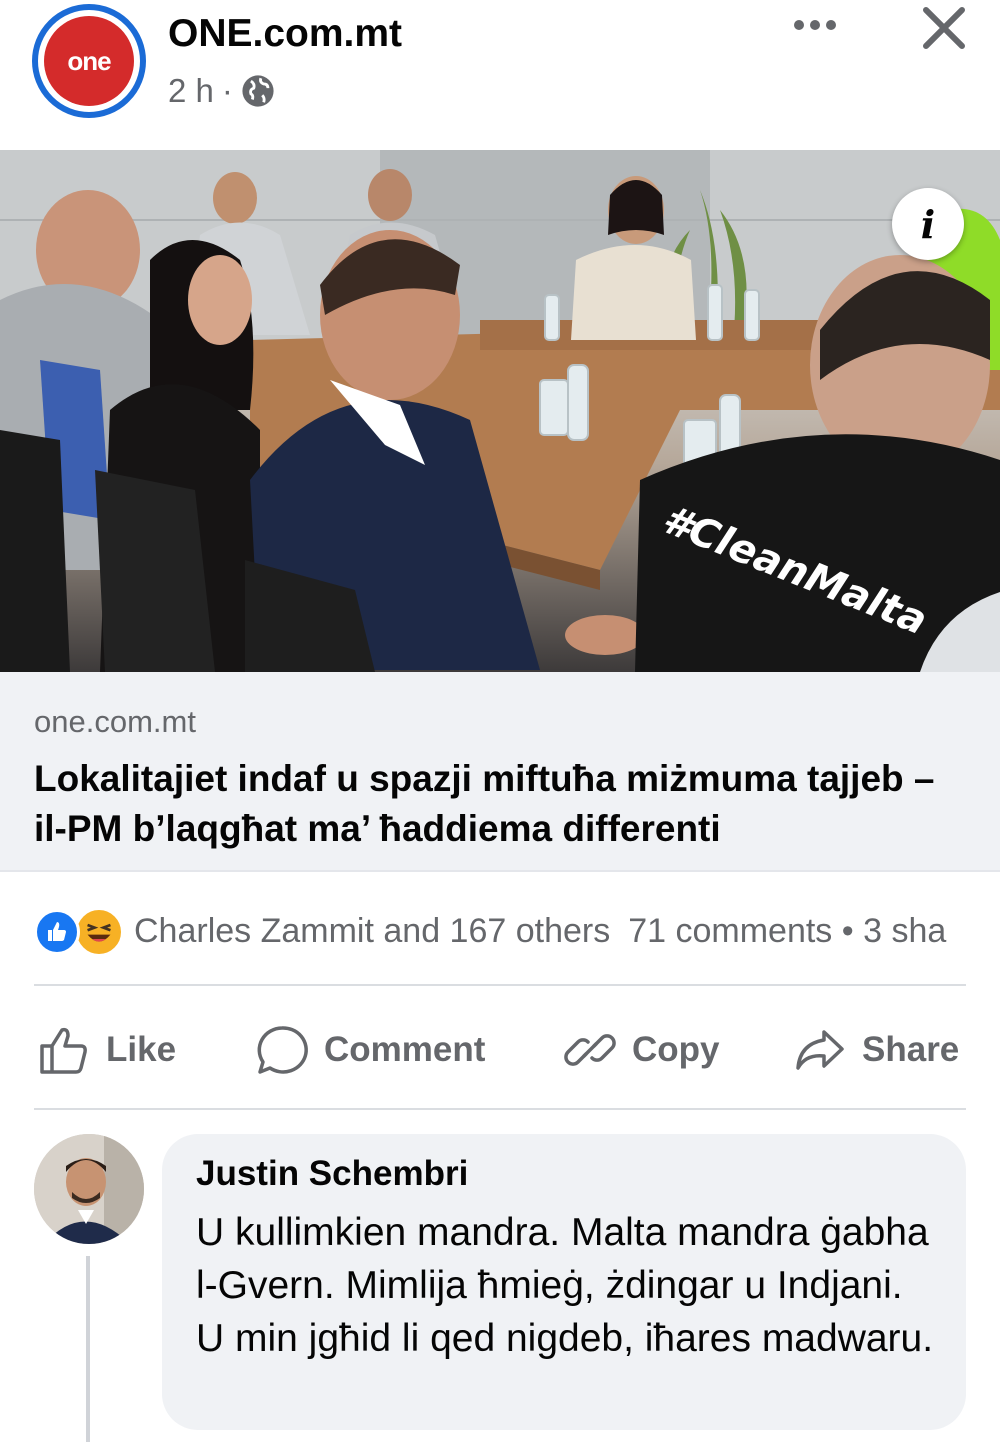  Describe the element at coordinates (191, 91) in the screenshot. I see `post-time: 2 h` at that location.